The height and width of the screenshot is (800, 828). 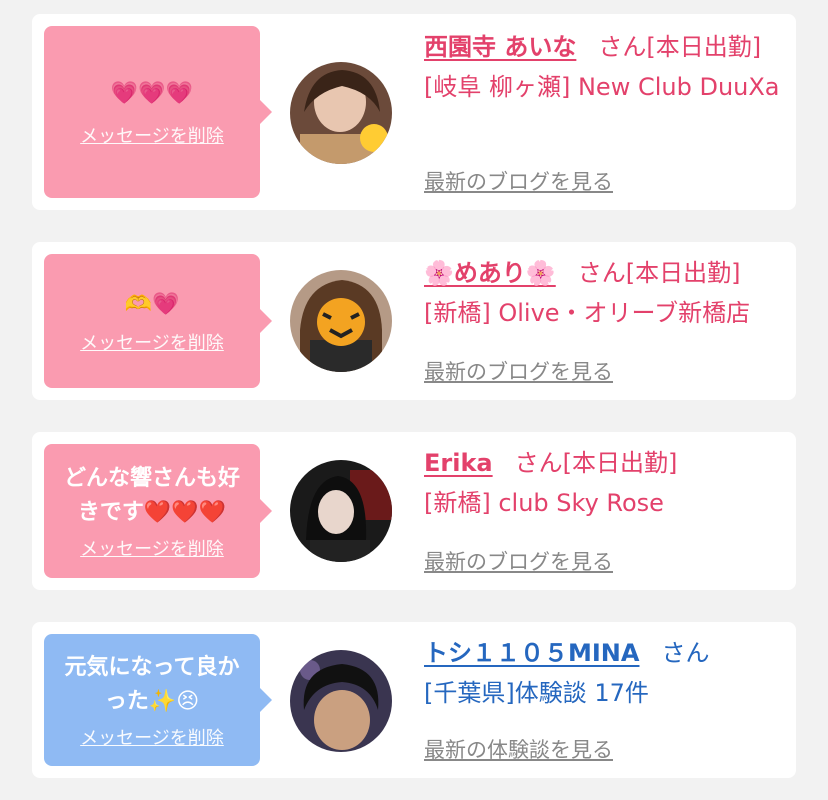 What do you see at coordinates (606, 68) in the screenshot?
I see `cast-info: 西園寺 あいな さん[本日出勤] [岐阜 柳ヶ瀬] New Club DuuXa` at bounding box center [606, 68].